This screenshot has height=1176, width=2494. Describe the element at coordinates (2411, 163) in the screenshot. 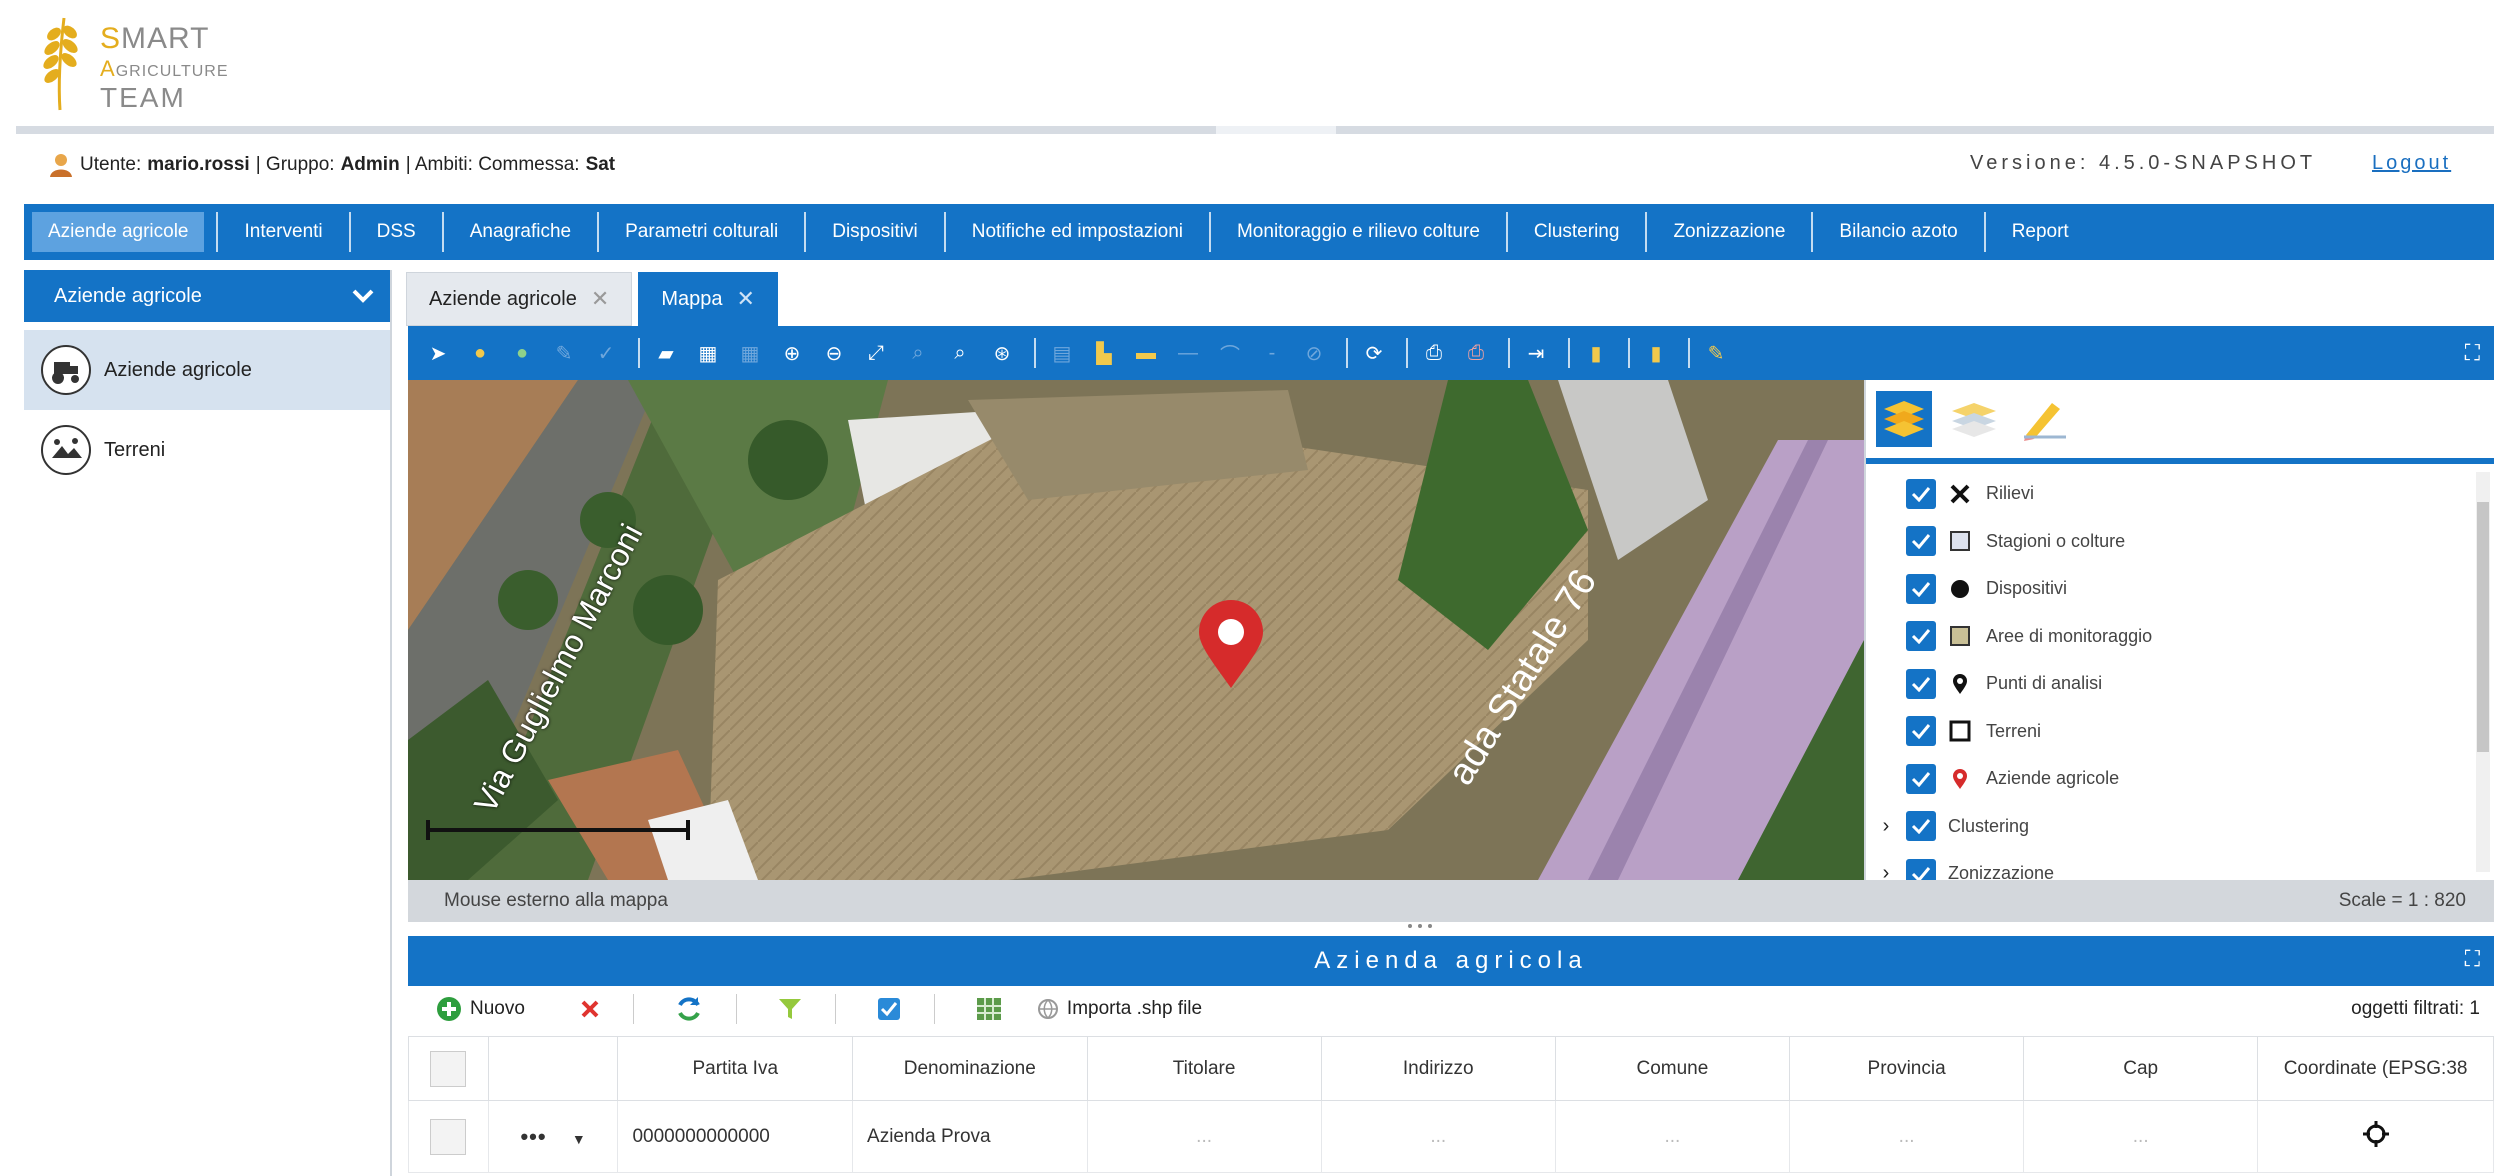

I see `logout-link: Logout` at that location.